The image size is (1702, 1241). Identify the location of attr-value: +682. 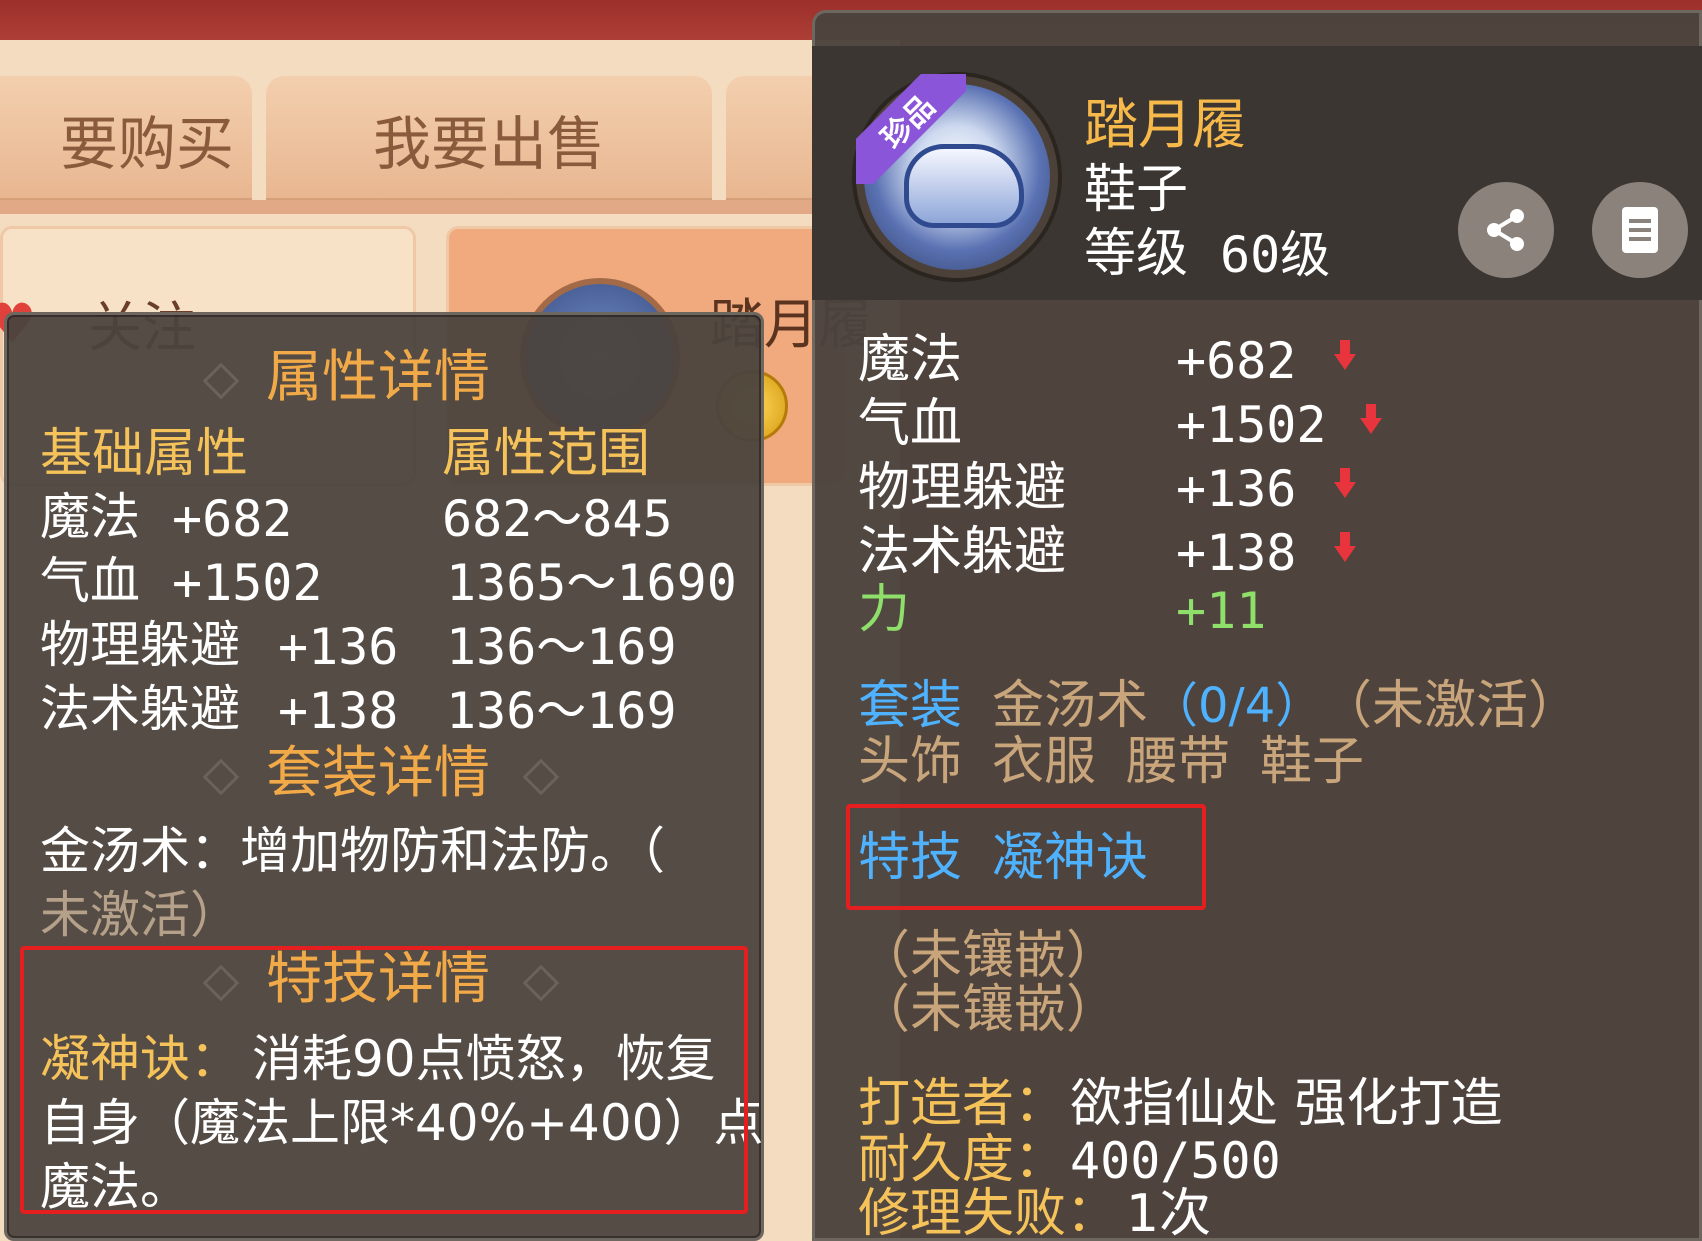
(232, 519).